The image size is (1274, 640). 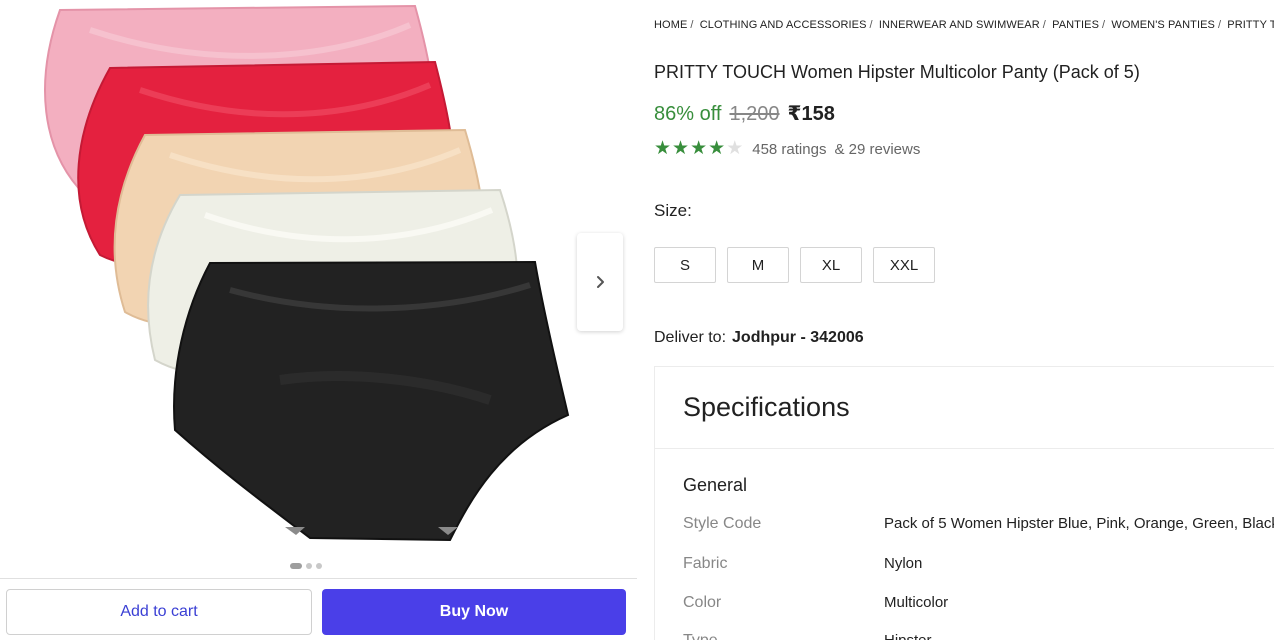 What do you see at coordinates (1250, 25) in the screenshot?
I see `breadcrumb-brand: PRITTY TOUCH PANTIES` at bounding box center [1250, 25].